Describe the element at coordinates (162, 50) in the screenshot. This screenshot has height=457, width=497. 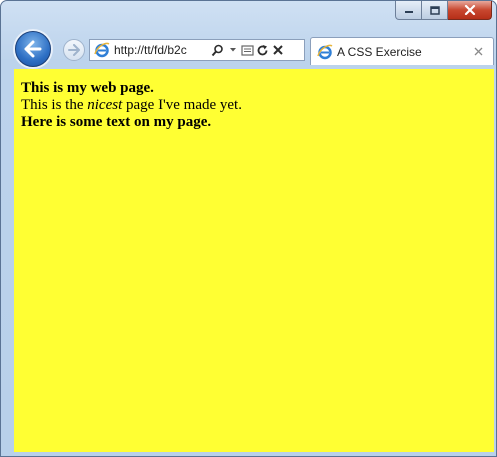
I see `address-url: http://tt/fd/b2c` at that location.